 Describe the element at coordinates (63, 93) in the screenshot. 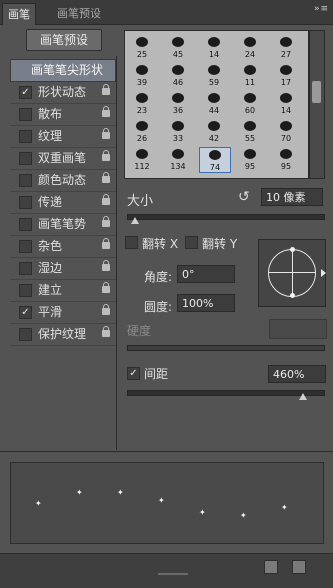

I see `brush-option-item: ✓ 形状动态` at that location.